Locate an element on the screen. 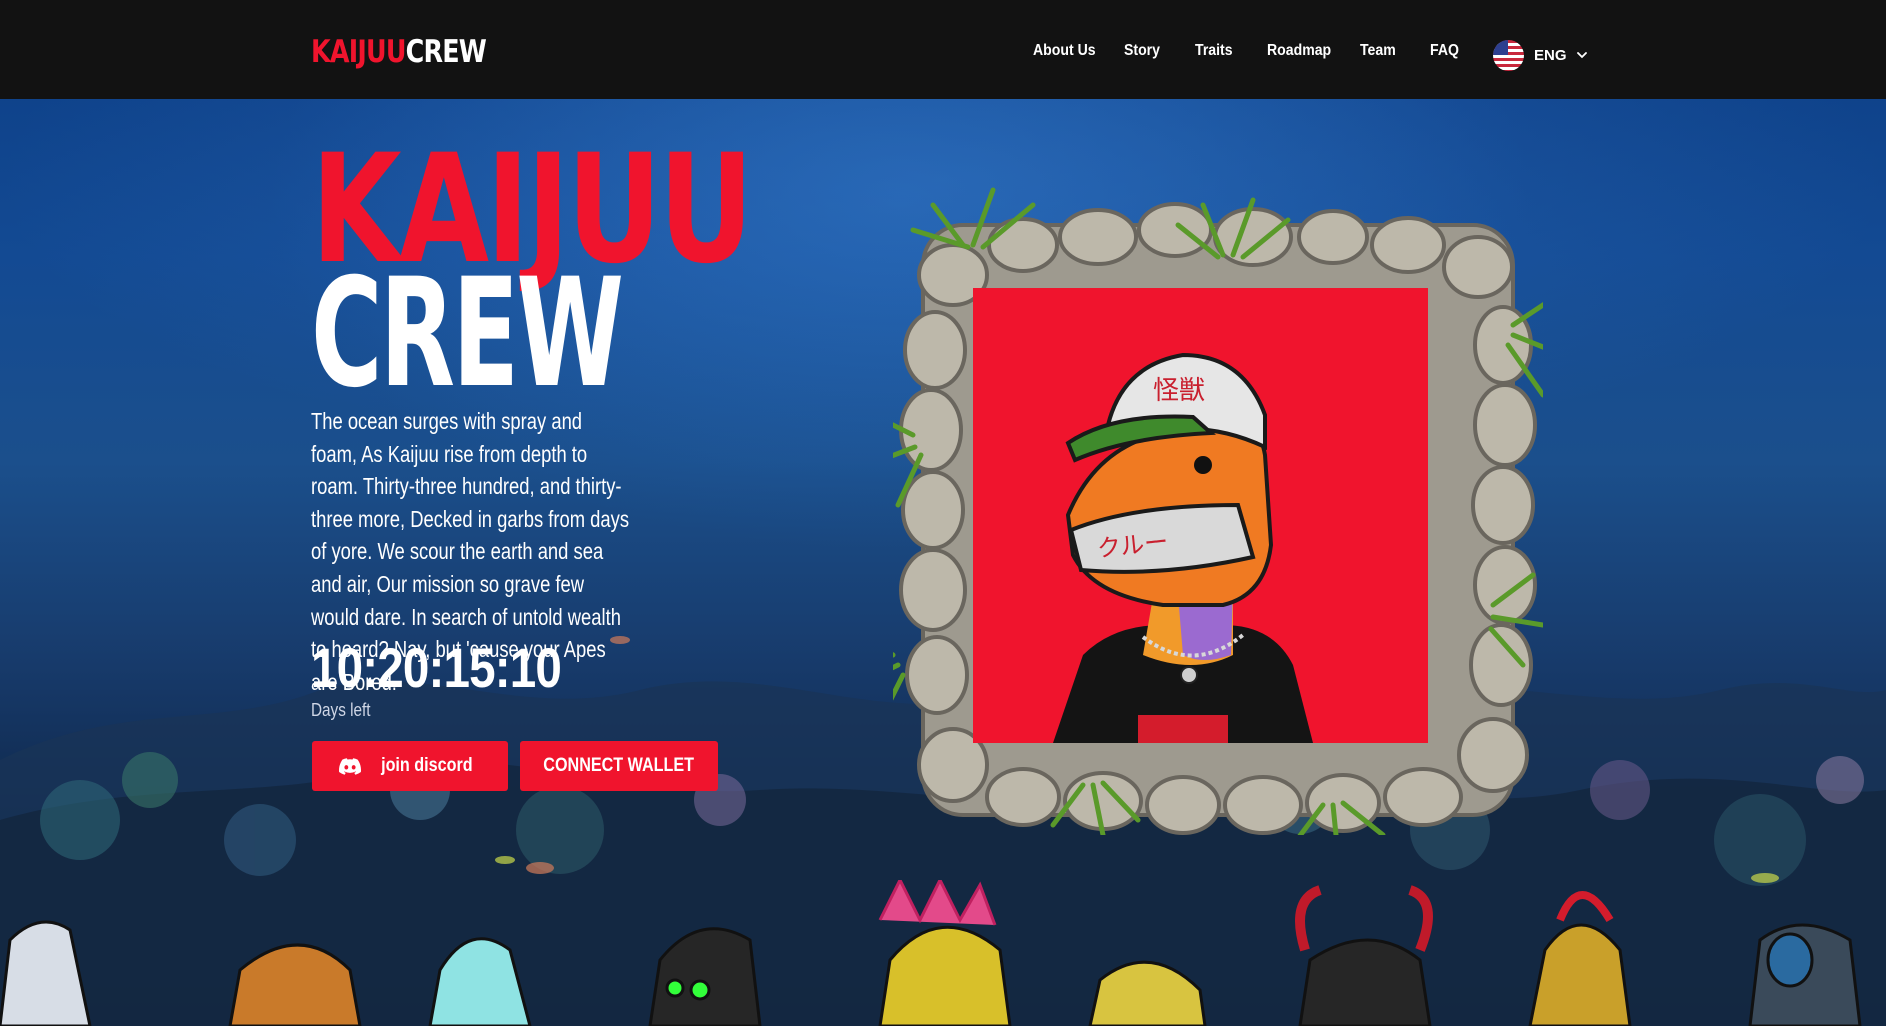  join-discord-label: join discord is located at coordinates (427, 765).